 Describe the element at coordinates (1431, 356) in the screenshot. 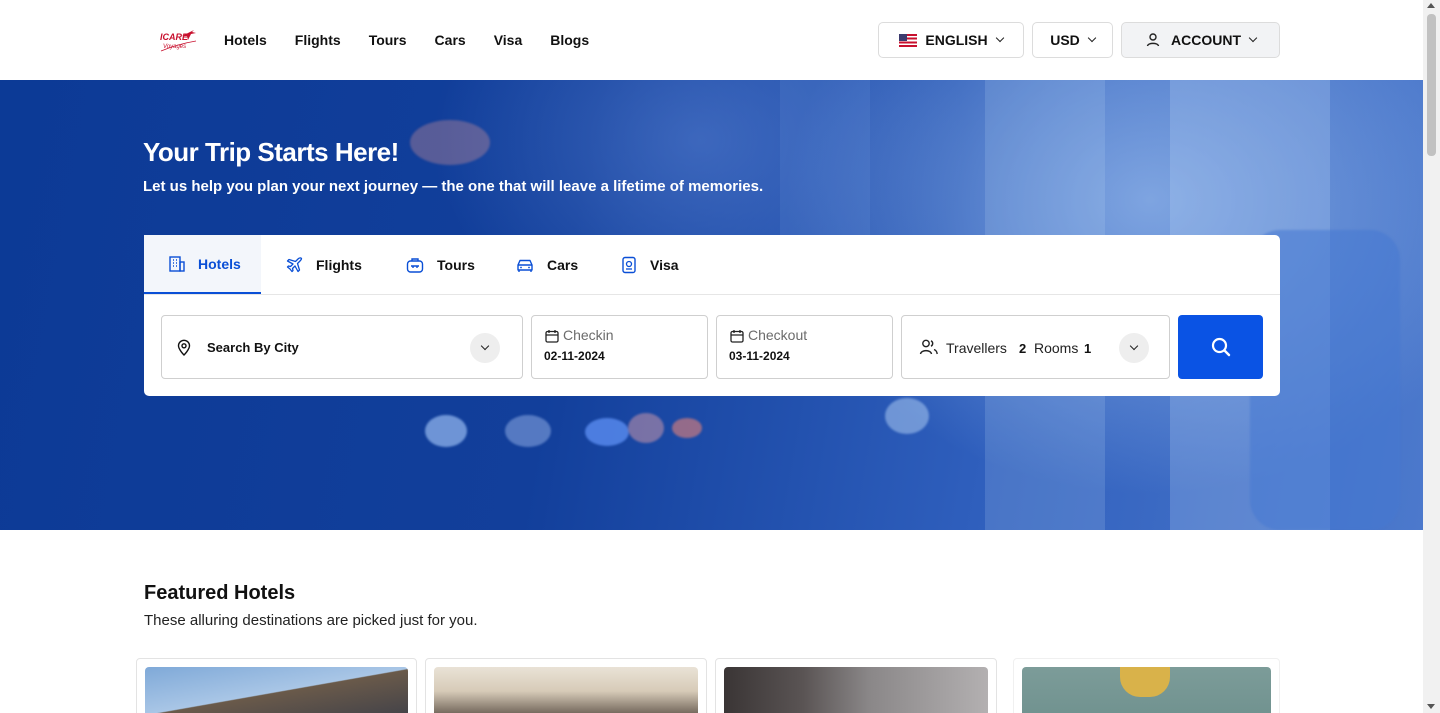

I see `page-scrollbar` at that location.